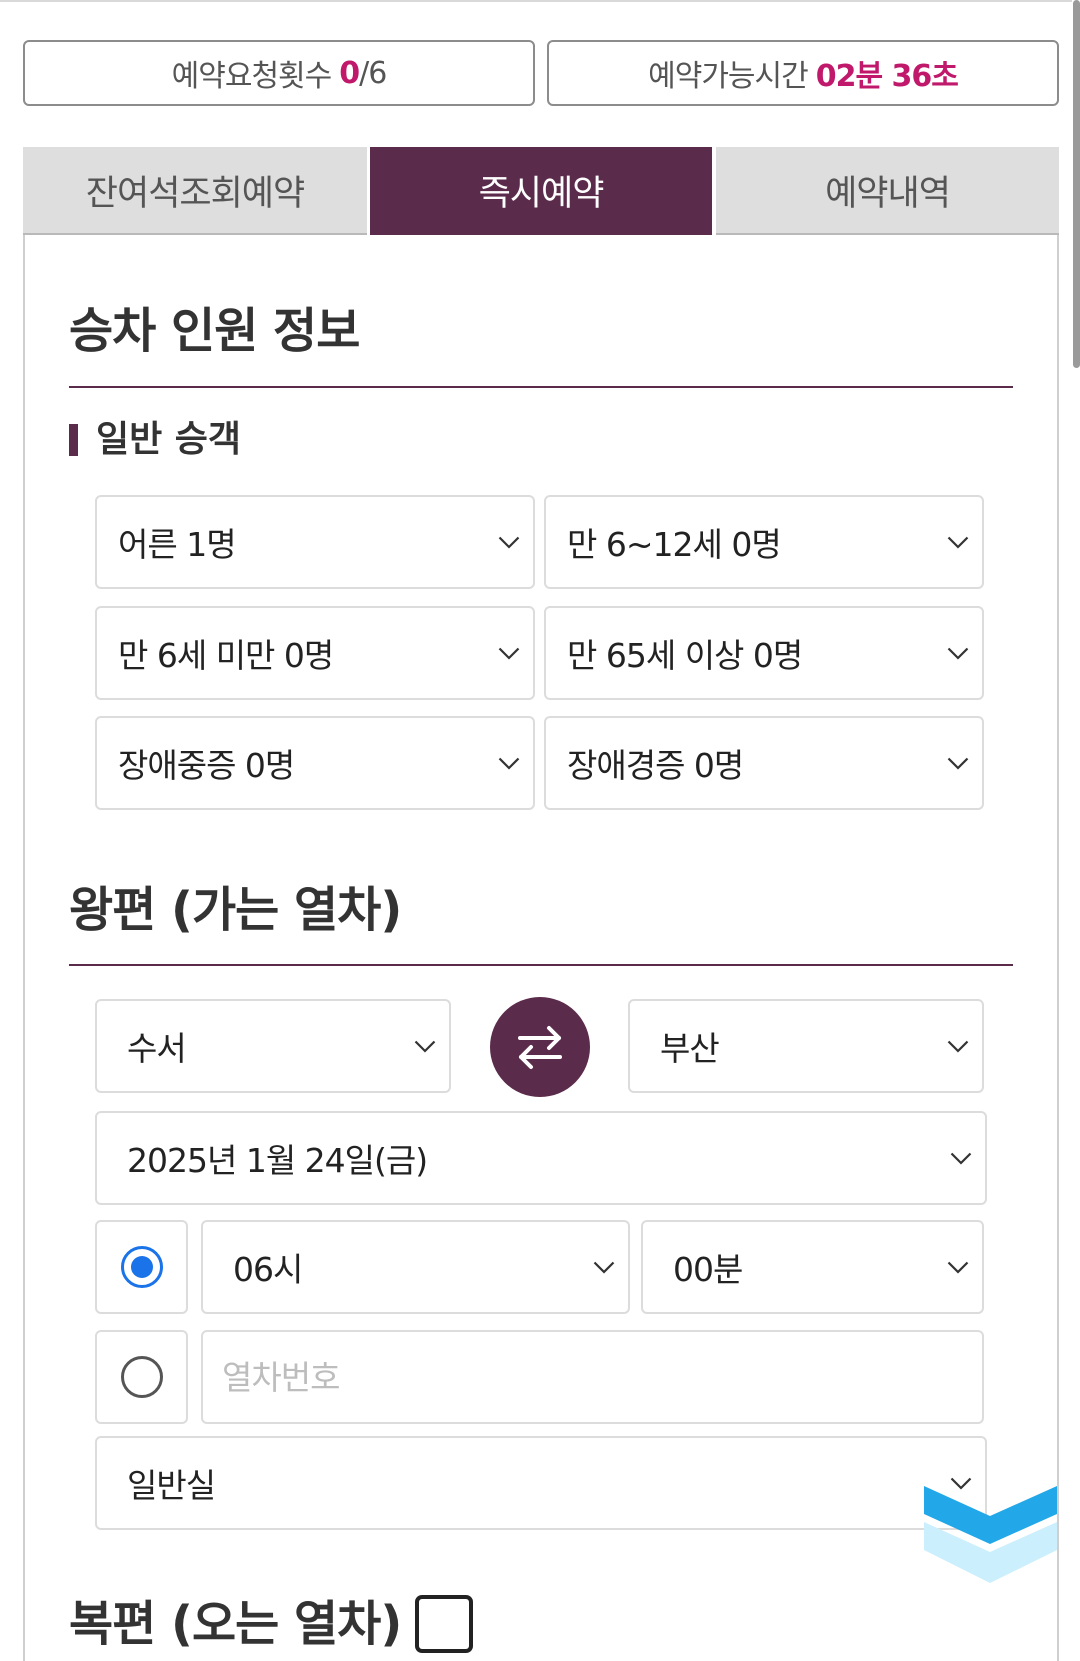 Image resolution: width=1080 pixels, height=1661 pixels. Describe the element at coordinates (277, 1160) in the screenshot. I see `departure-date-value: 2025년 1월 24일(금)` at that location.